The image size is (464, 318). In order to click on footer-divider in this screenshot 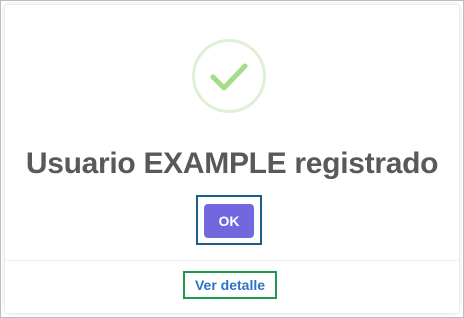, I will do `click(232, 260)`.